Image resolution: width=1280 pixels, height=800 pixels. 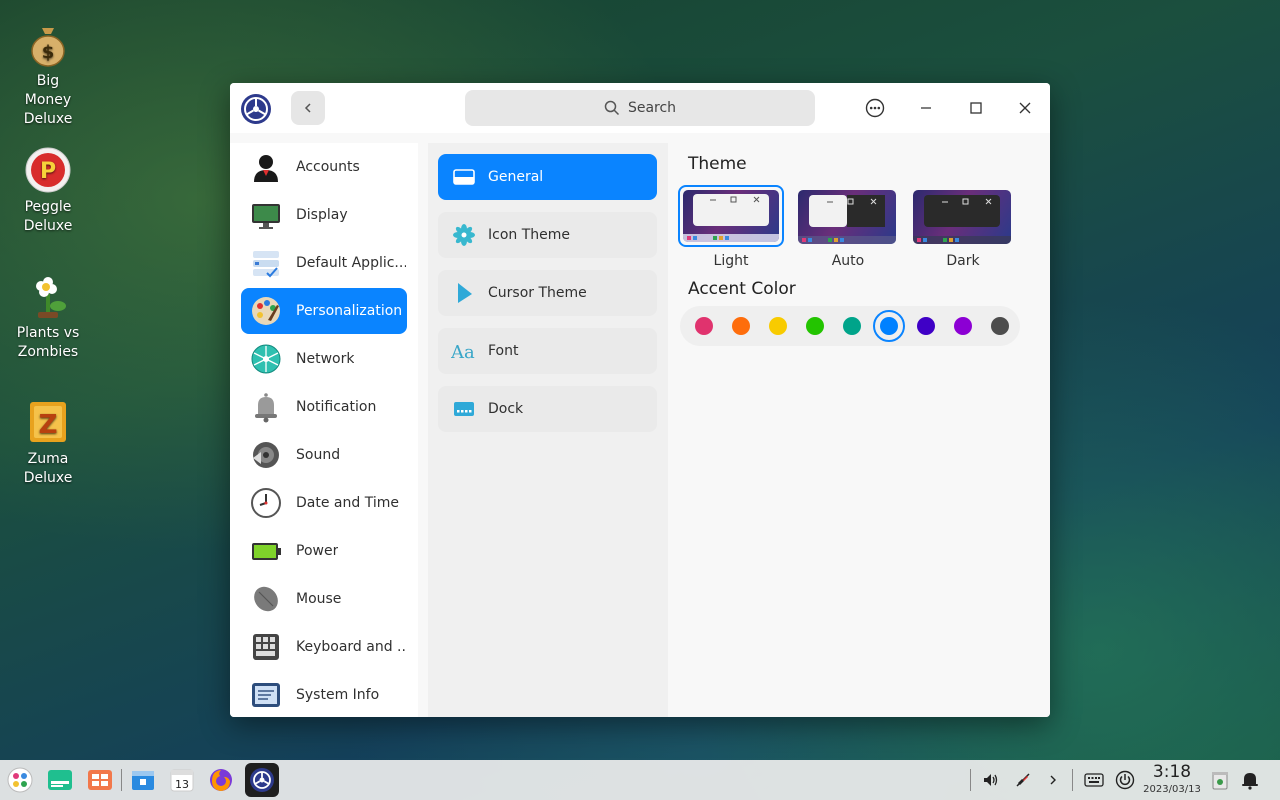 I want to click on taskbar: 13 3:18 2023/03/13, so click(x=640, y=780).